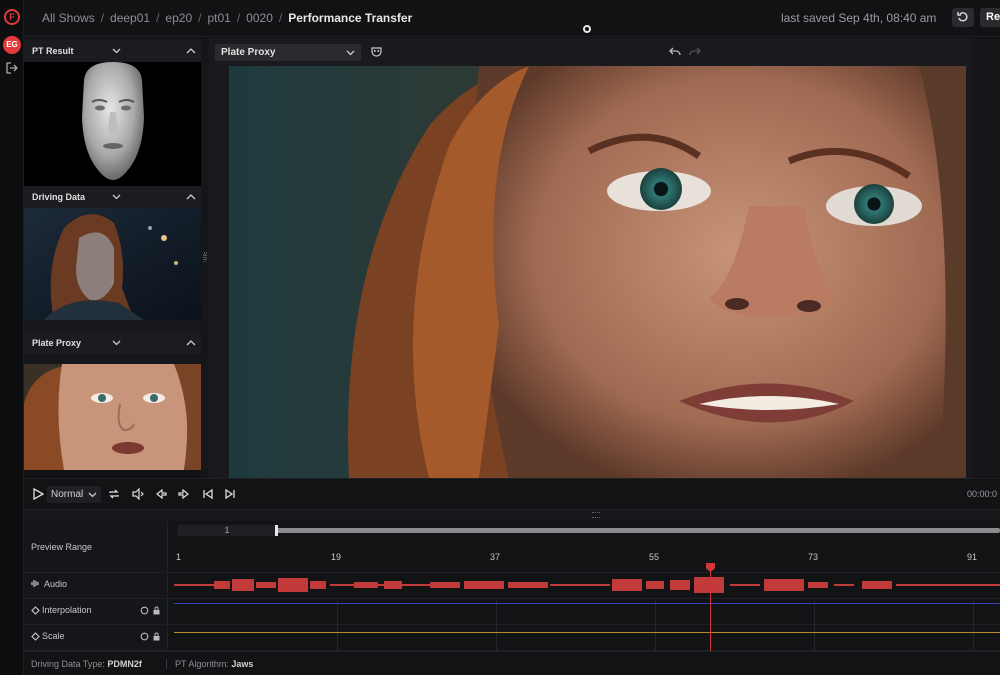 The image size is (1000, 675). Describe the element at coordinates (859, 18) in the screenshot. I see `last-saved-text: last saved Sep 4th, 08:40 am` at that location.